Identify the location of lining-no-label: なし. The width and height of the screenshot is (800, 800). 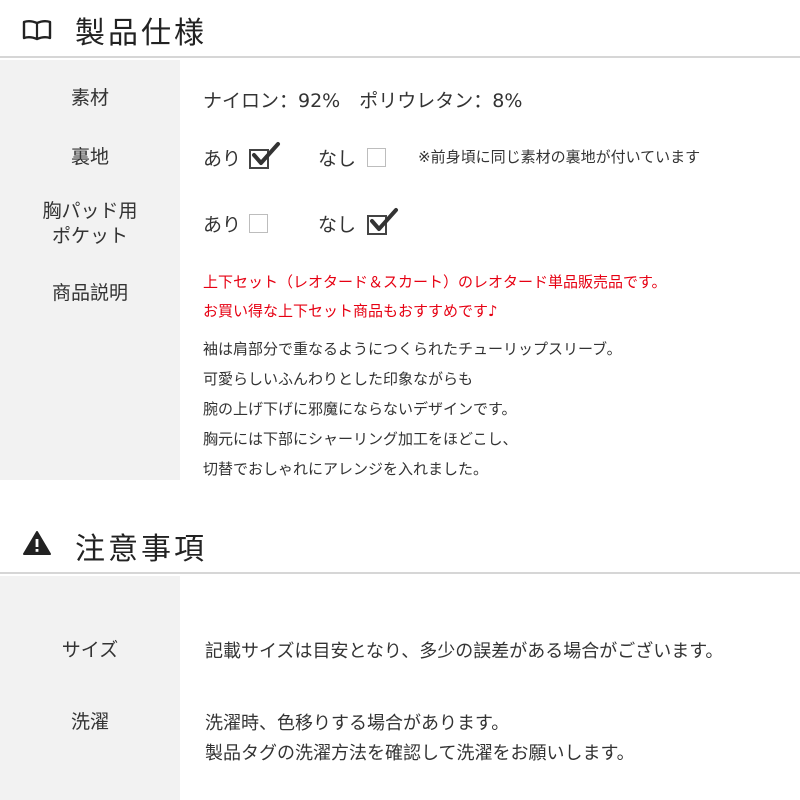
(337, 159).